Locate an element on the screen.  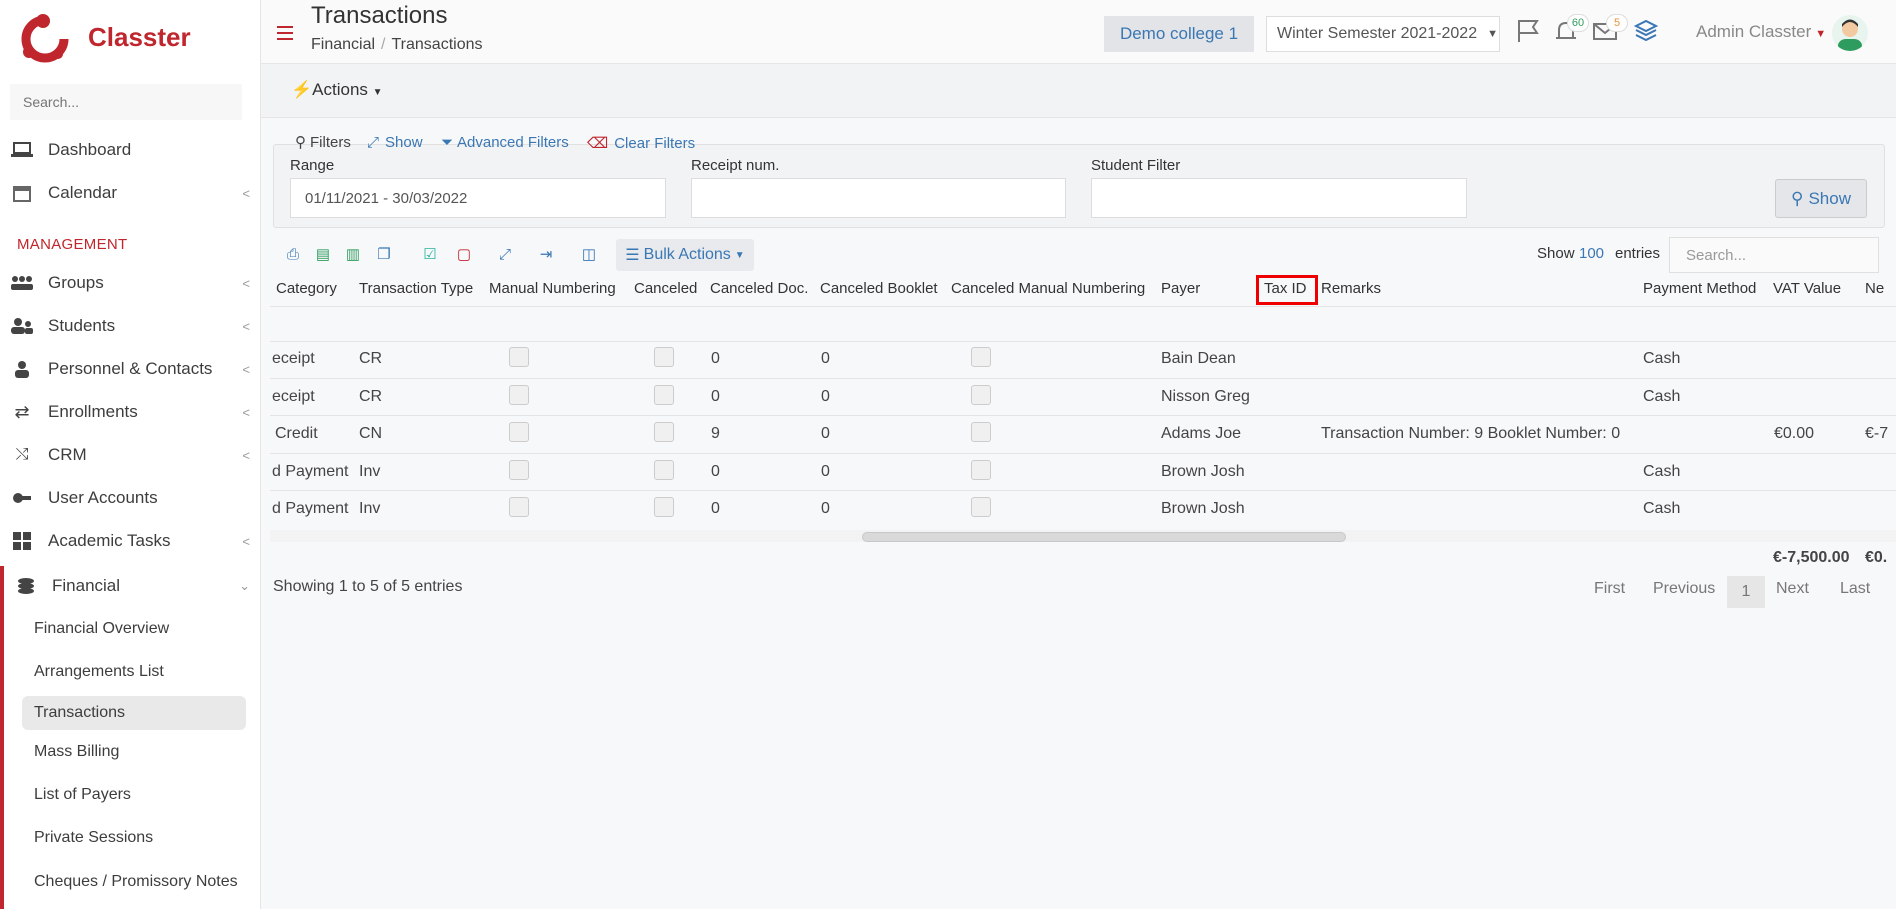
semester-select: Winter Semester 2021-2022 ▼ is located at coordinates (1383, 34).